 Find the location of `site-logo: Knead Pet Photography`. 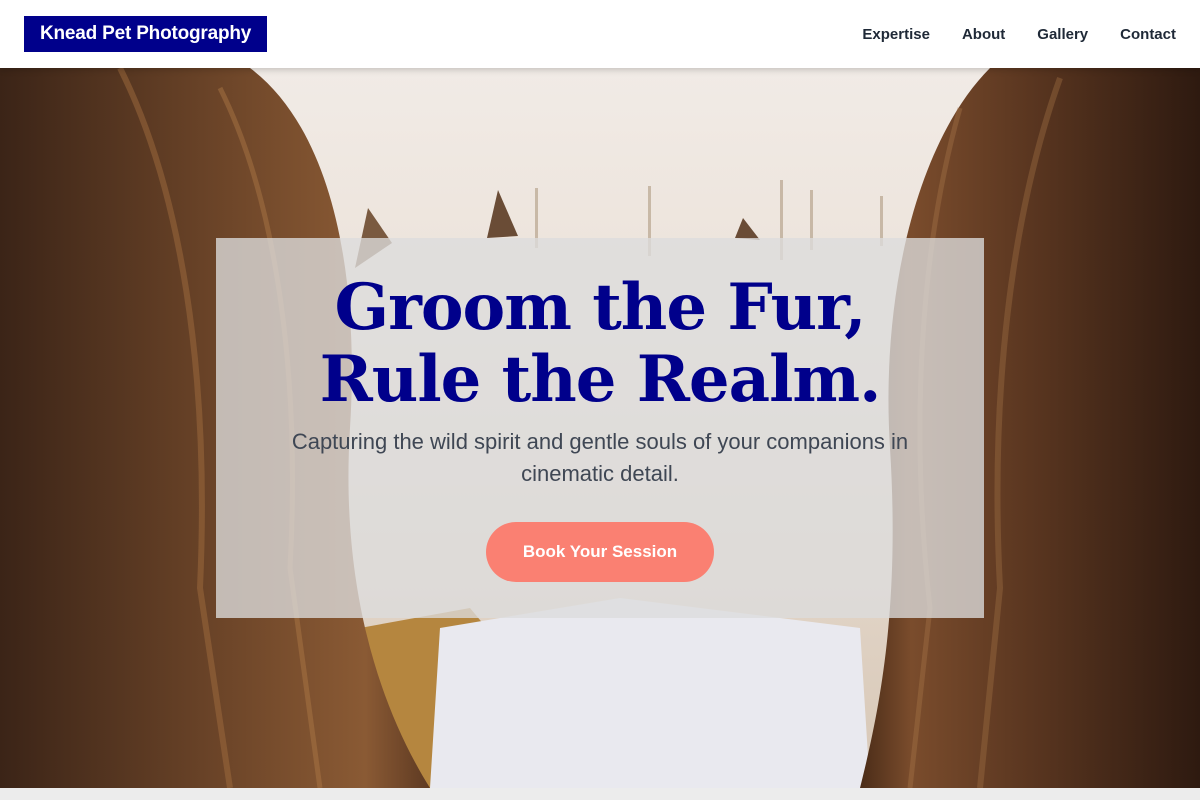

site-logo: Knead Pet Photography is located at coordinates (146, 34).